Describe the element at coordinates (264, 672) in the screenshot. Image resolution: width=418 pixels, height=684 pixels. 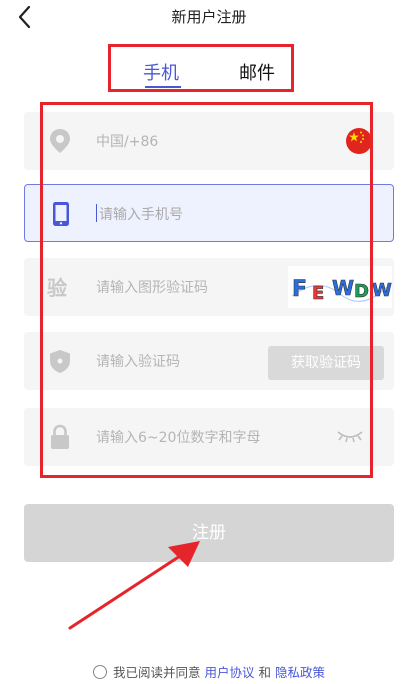
I see `agreement-and: 和` at that location.